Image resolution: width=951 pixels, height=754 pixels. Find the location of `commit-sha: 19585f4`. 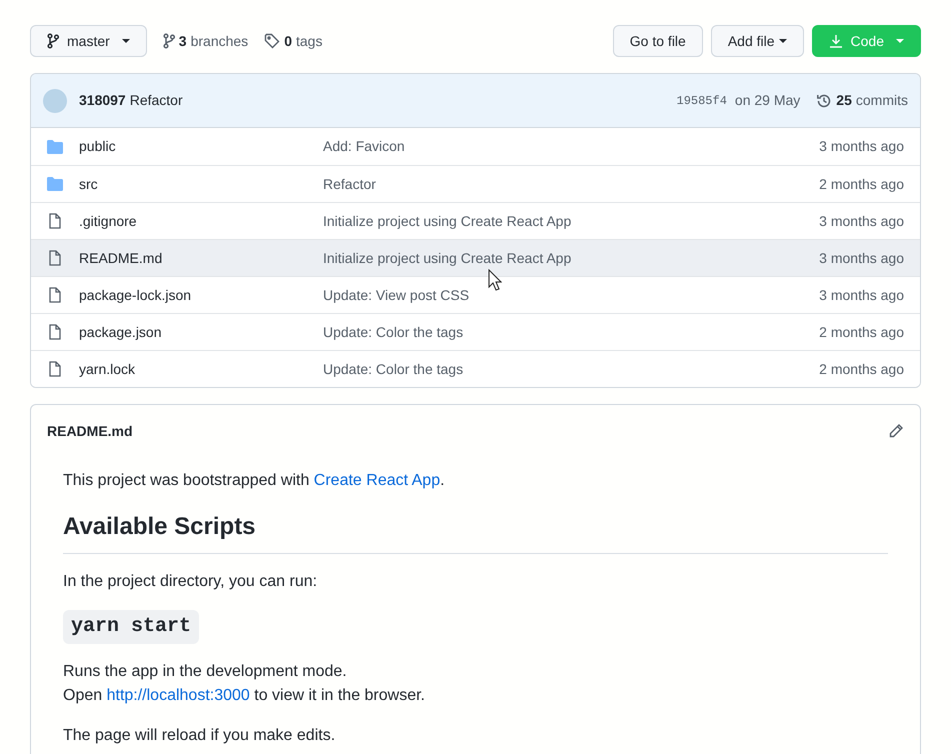

commit-sha: 19585f4 is located at coordinates (701, 101).